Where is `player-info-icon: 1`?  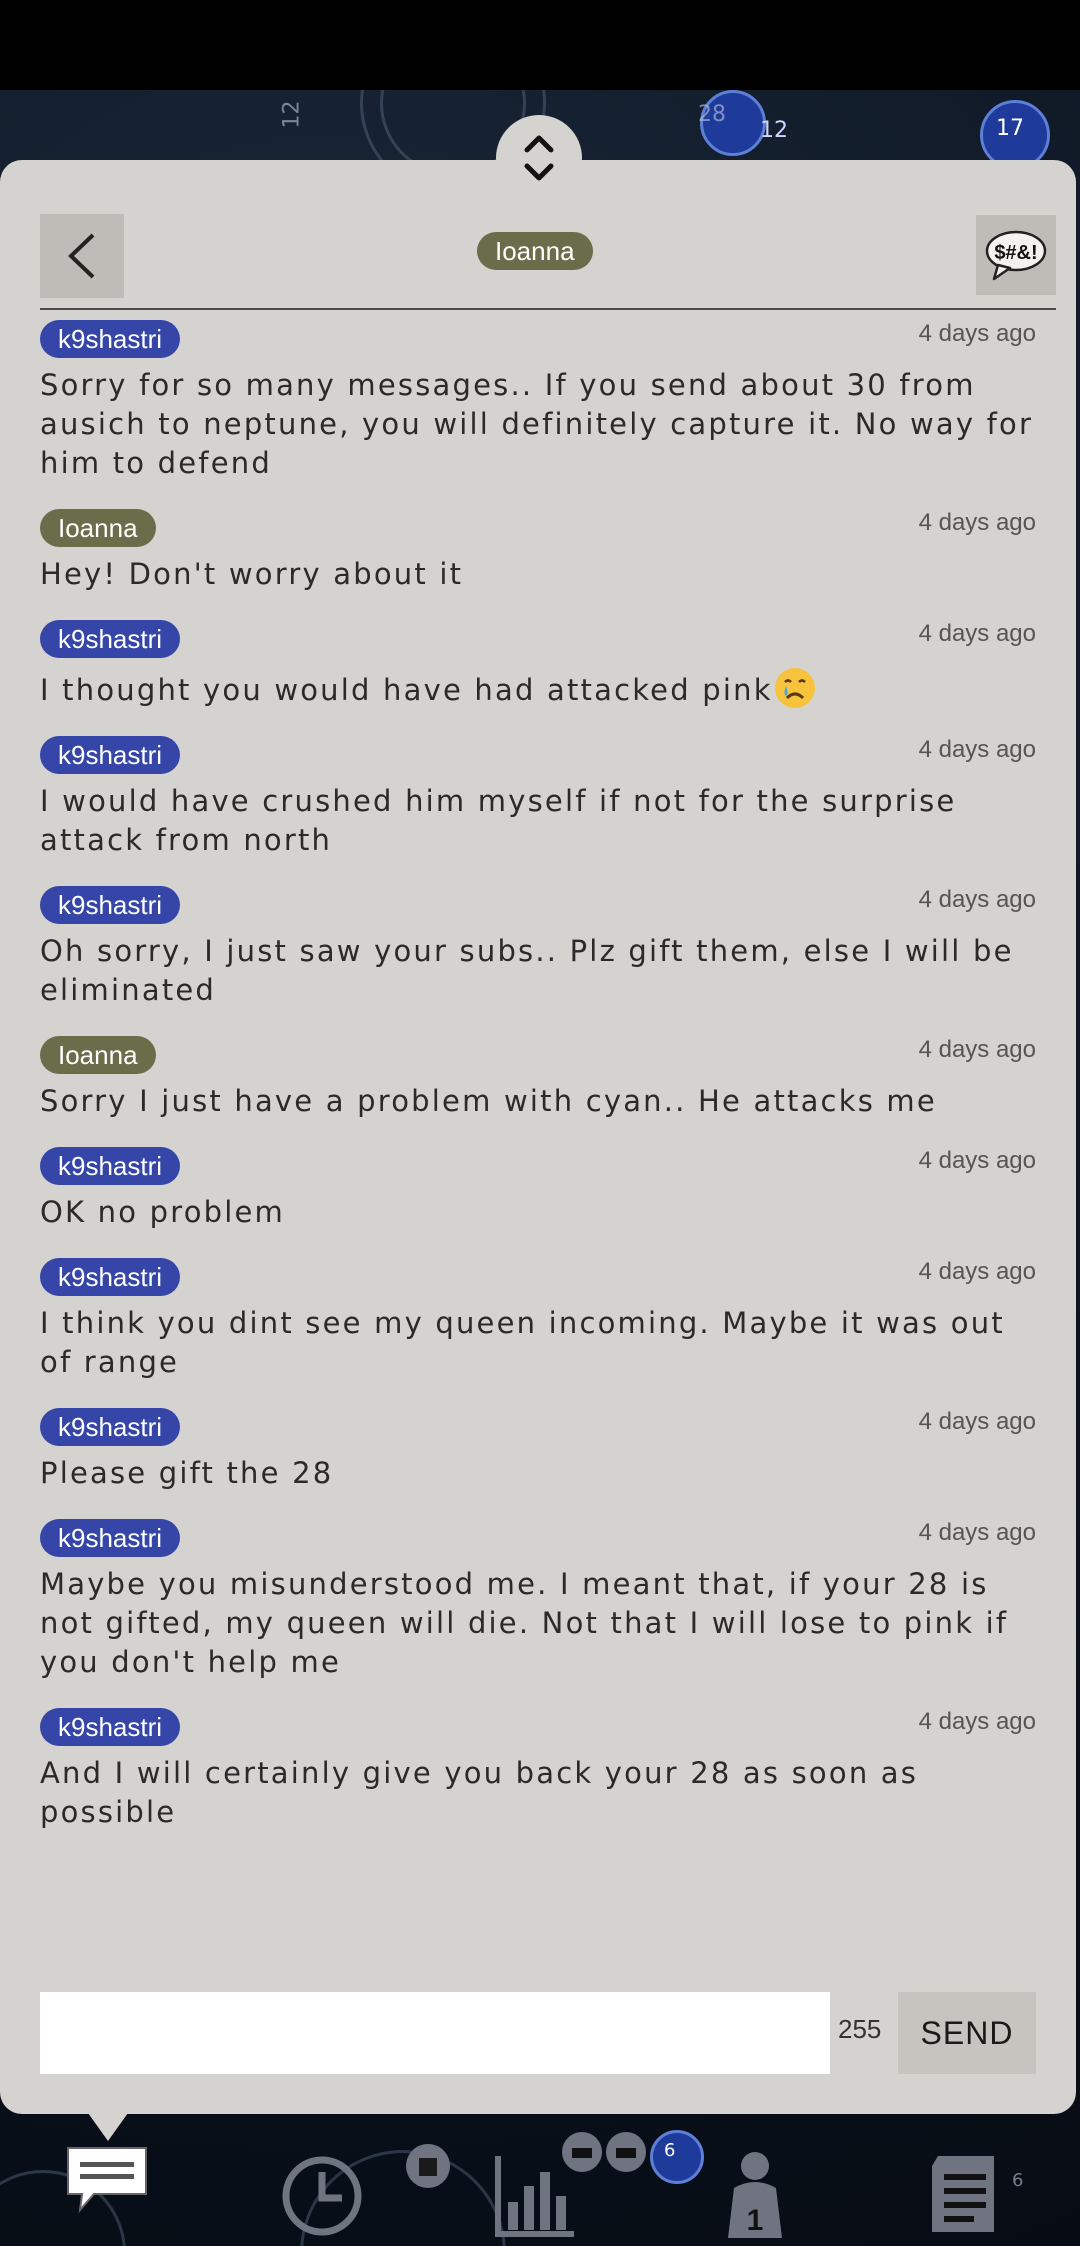
player-info-icon: 1 is located at coordinates (755, 2195).